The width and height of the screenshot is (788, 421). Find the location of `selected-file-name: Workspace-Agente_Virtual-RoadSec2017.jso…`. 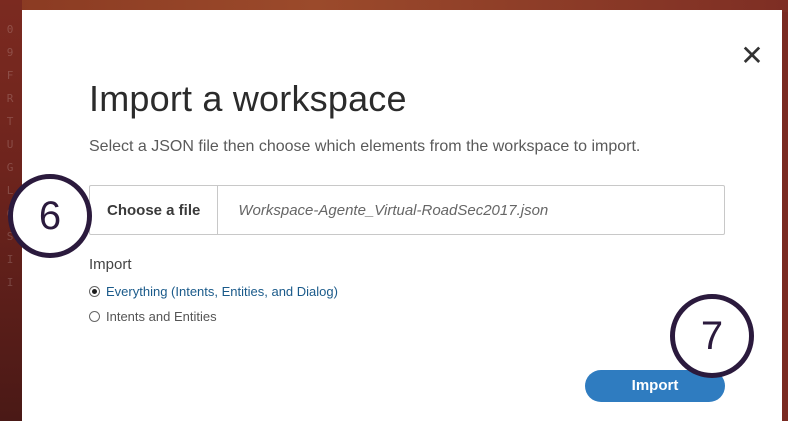

selected-file-name: Workspace-Agente_Virtual-RoadSec2017.jso… is located at coordinates (393, 210).